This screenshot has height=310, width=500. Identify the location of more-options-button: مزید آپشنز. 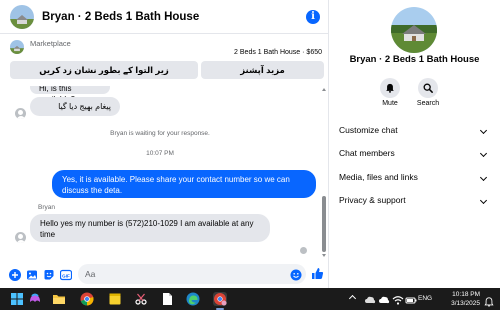
(262, 70).